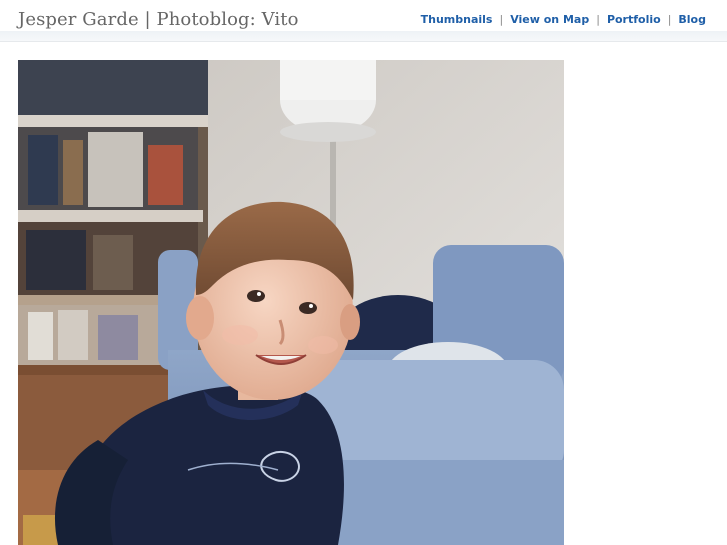 Image resolution: width=727 pixels, height=545 pixels. What do you see at coordinates (457, 19) in the screenshot?
I see `nav-link-thumbnails: Thumbnails` at bounding box center [457, 19].